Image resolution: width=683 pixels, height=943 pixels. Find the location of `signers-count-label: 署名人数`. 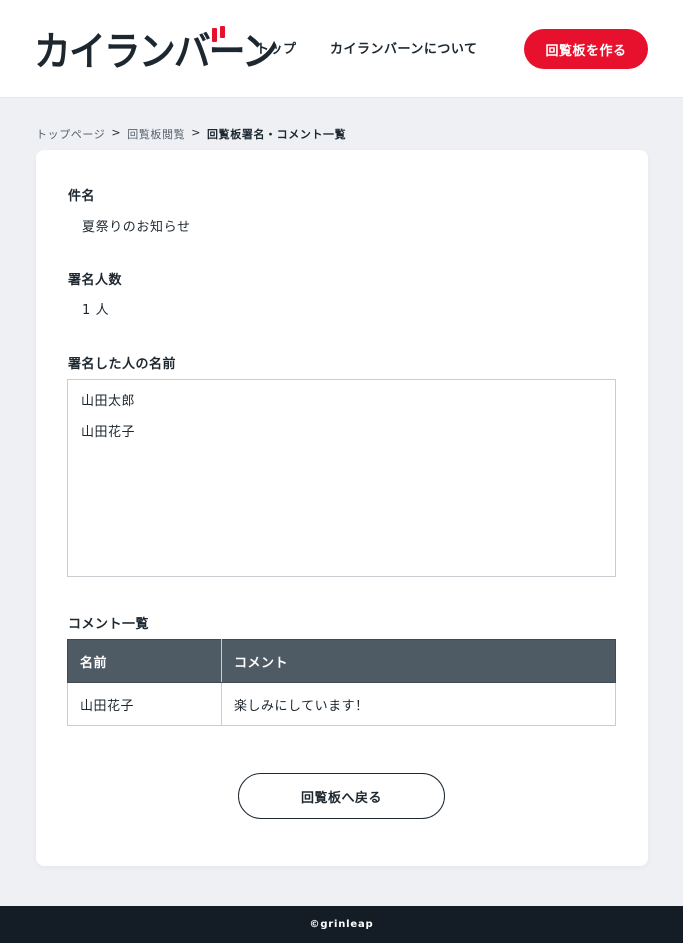

signers-count-label: 署名人数 is located at coordinates (95, 280).